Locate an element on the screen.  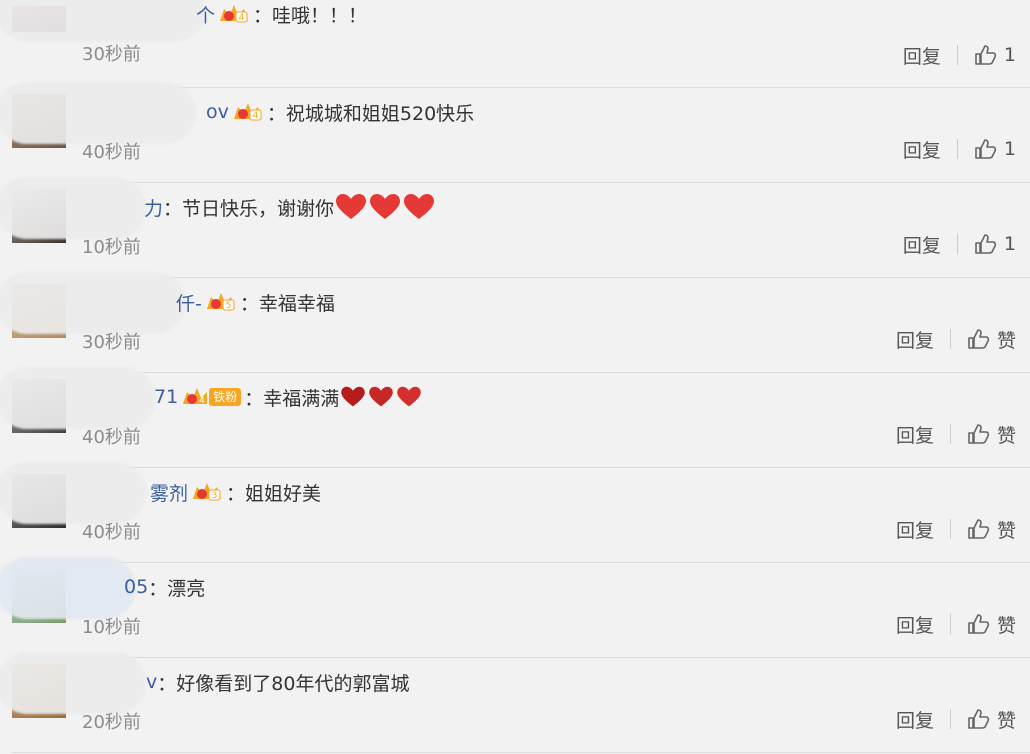
comment-item: v ： 好像看到了80年代的郭富城 20秒前 回复 赞 is located at coordinates (515, 702).